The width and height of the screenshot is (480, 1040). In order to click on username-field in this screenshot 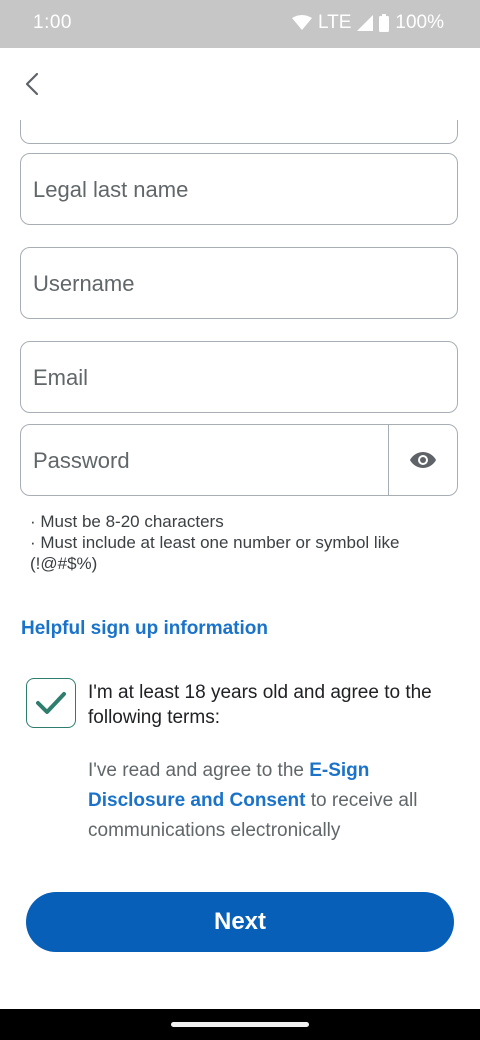, I will do `click(239, 283)`.